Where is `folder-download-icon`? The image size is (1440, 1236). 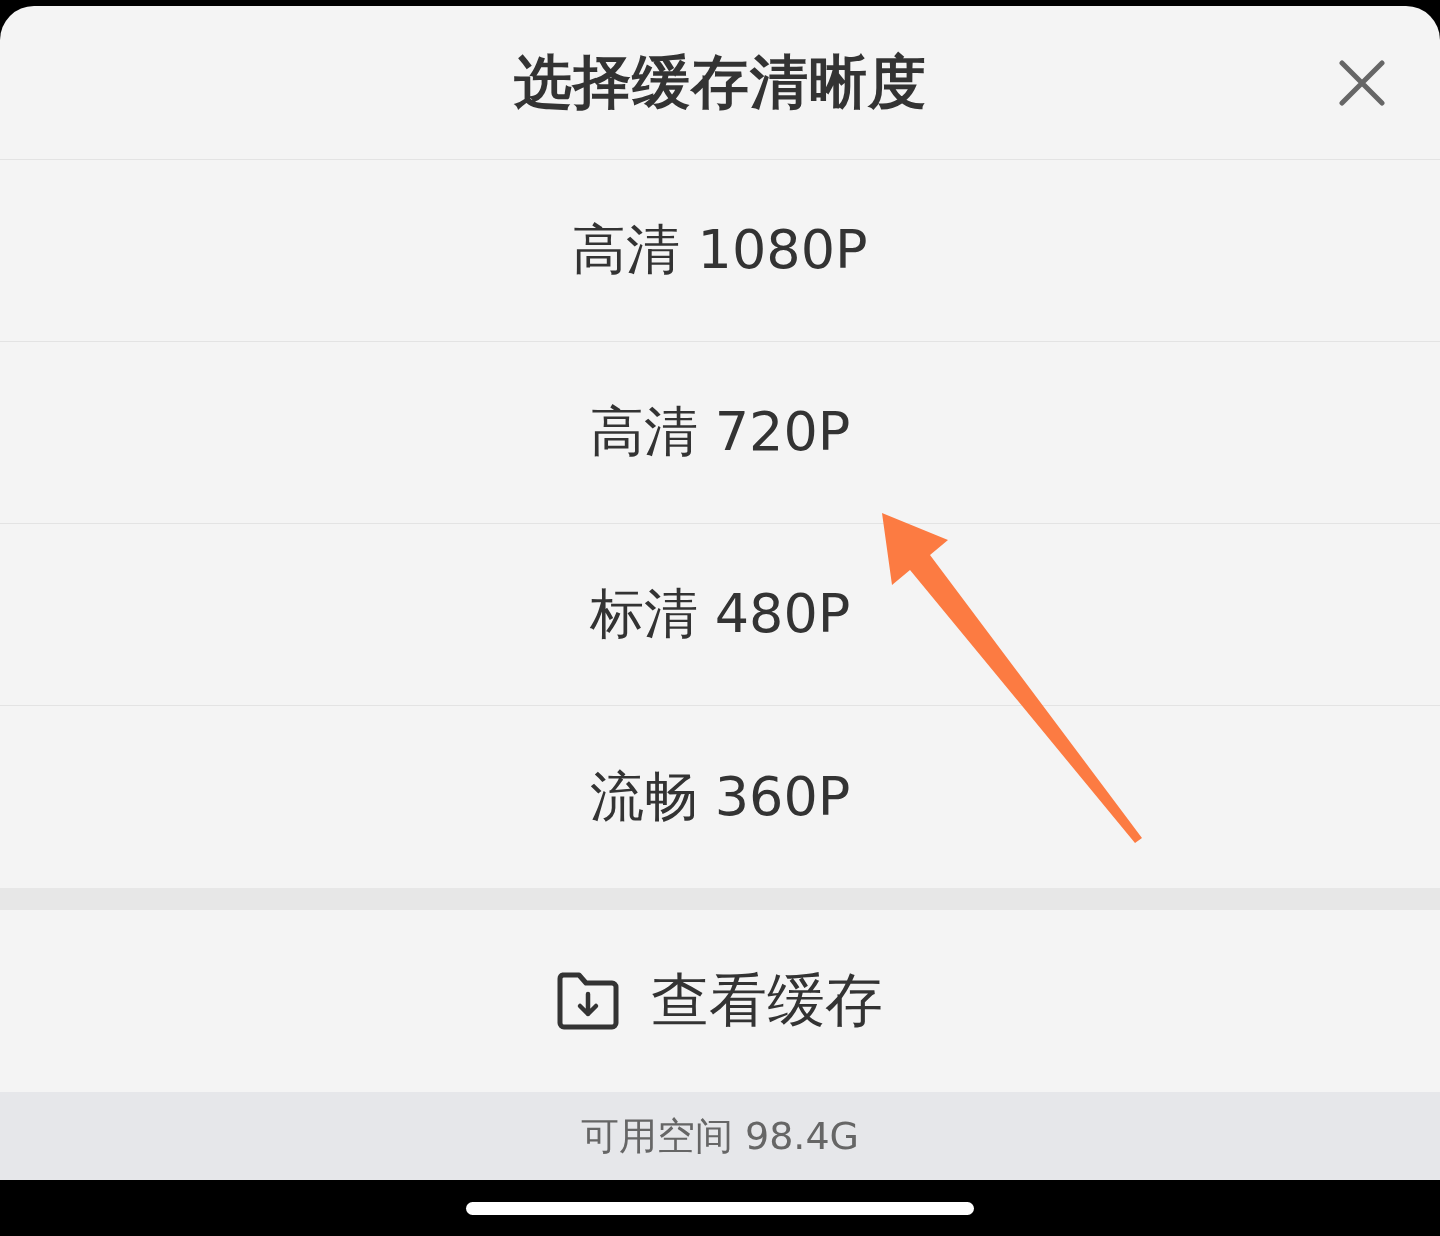
folder-download-icon is located at coordinates (588, 1001).